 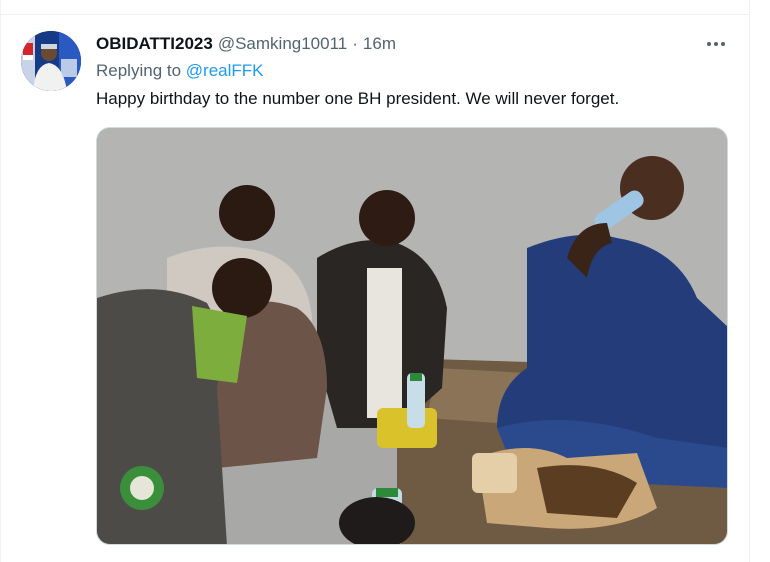 I want to click on replying-prefix: Replying to, so click(x=139, y=70).